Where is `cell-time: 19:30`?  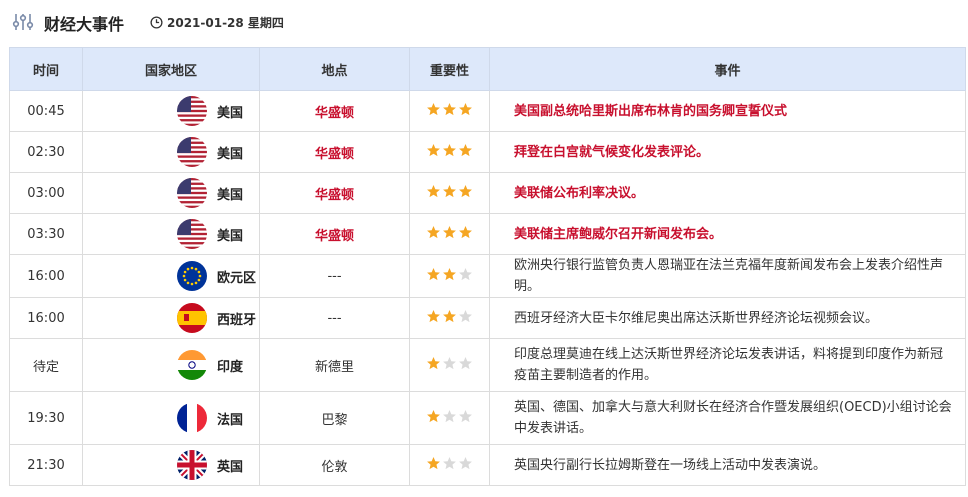
cell-time: 19:30 is located at coordinates (46, 418).